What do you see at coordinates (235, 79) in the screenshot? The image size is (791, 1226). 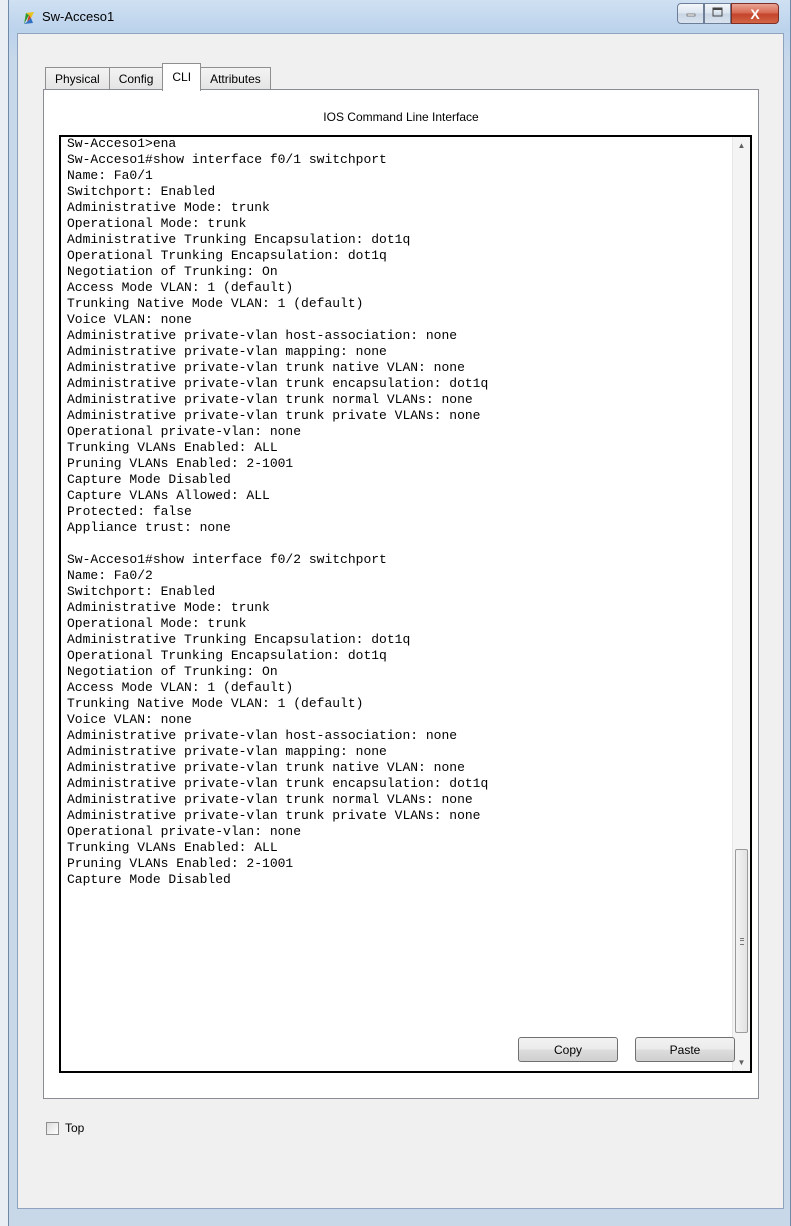 I see `tab-attributes: Attributes` at bounding box center [235, 79].